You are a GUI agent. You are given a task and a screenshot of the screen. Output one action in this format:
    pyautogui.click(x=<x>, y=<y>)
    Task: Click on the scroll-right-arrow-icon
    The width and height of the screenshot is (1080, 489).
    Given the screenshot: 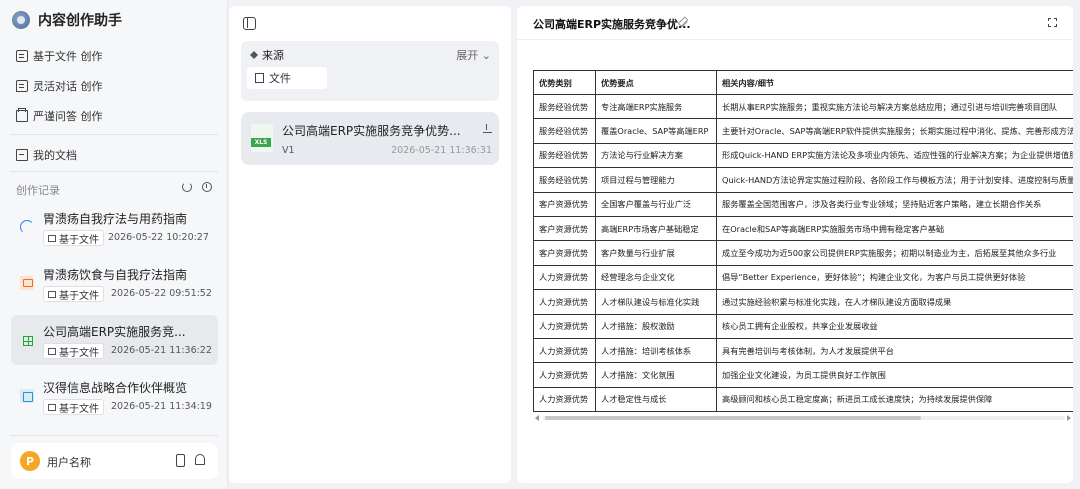 What is the action you would take?
    pyautogui.click(x=1069, y=418)
    